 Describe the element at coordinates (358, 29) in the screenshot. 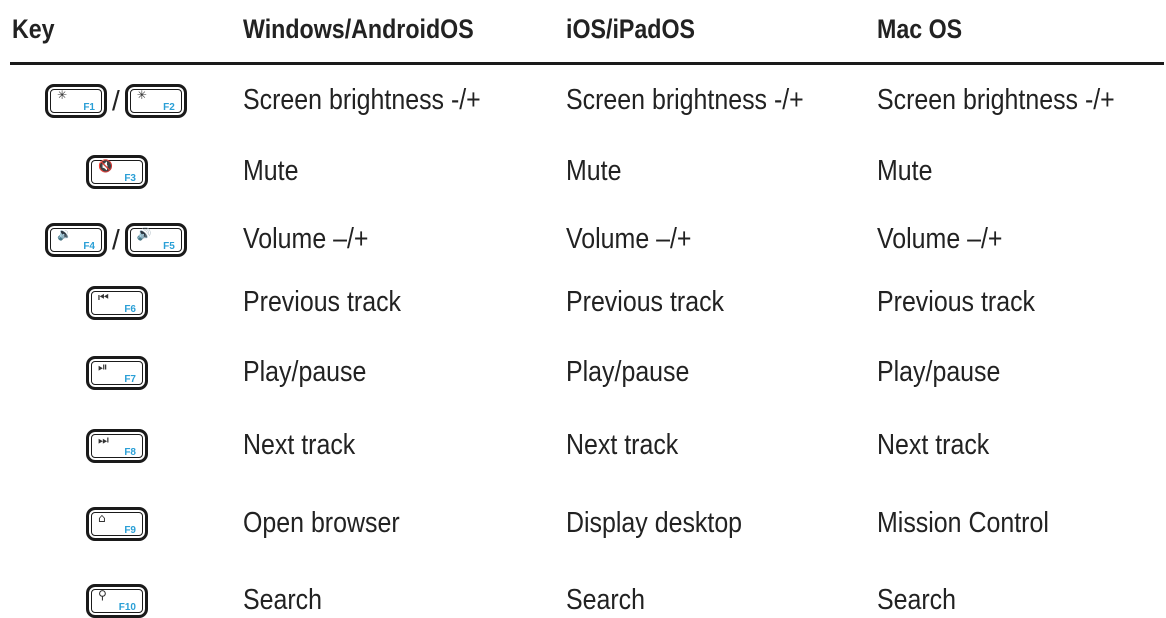

I see `header-windows: Windows/AndroidOS` at that location.